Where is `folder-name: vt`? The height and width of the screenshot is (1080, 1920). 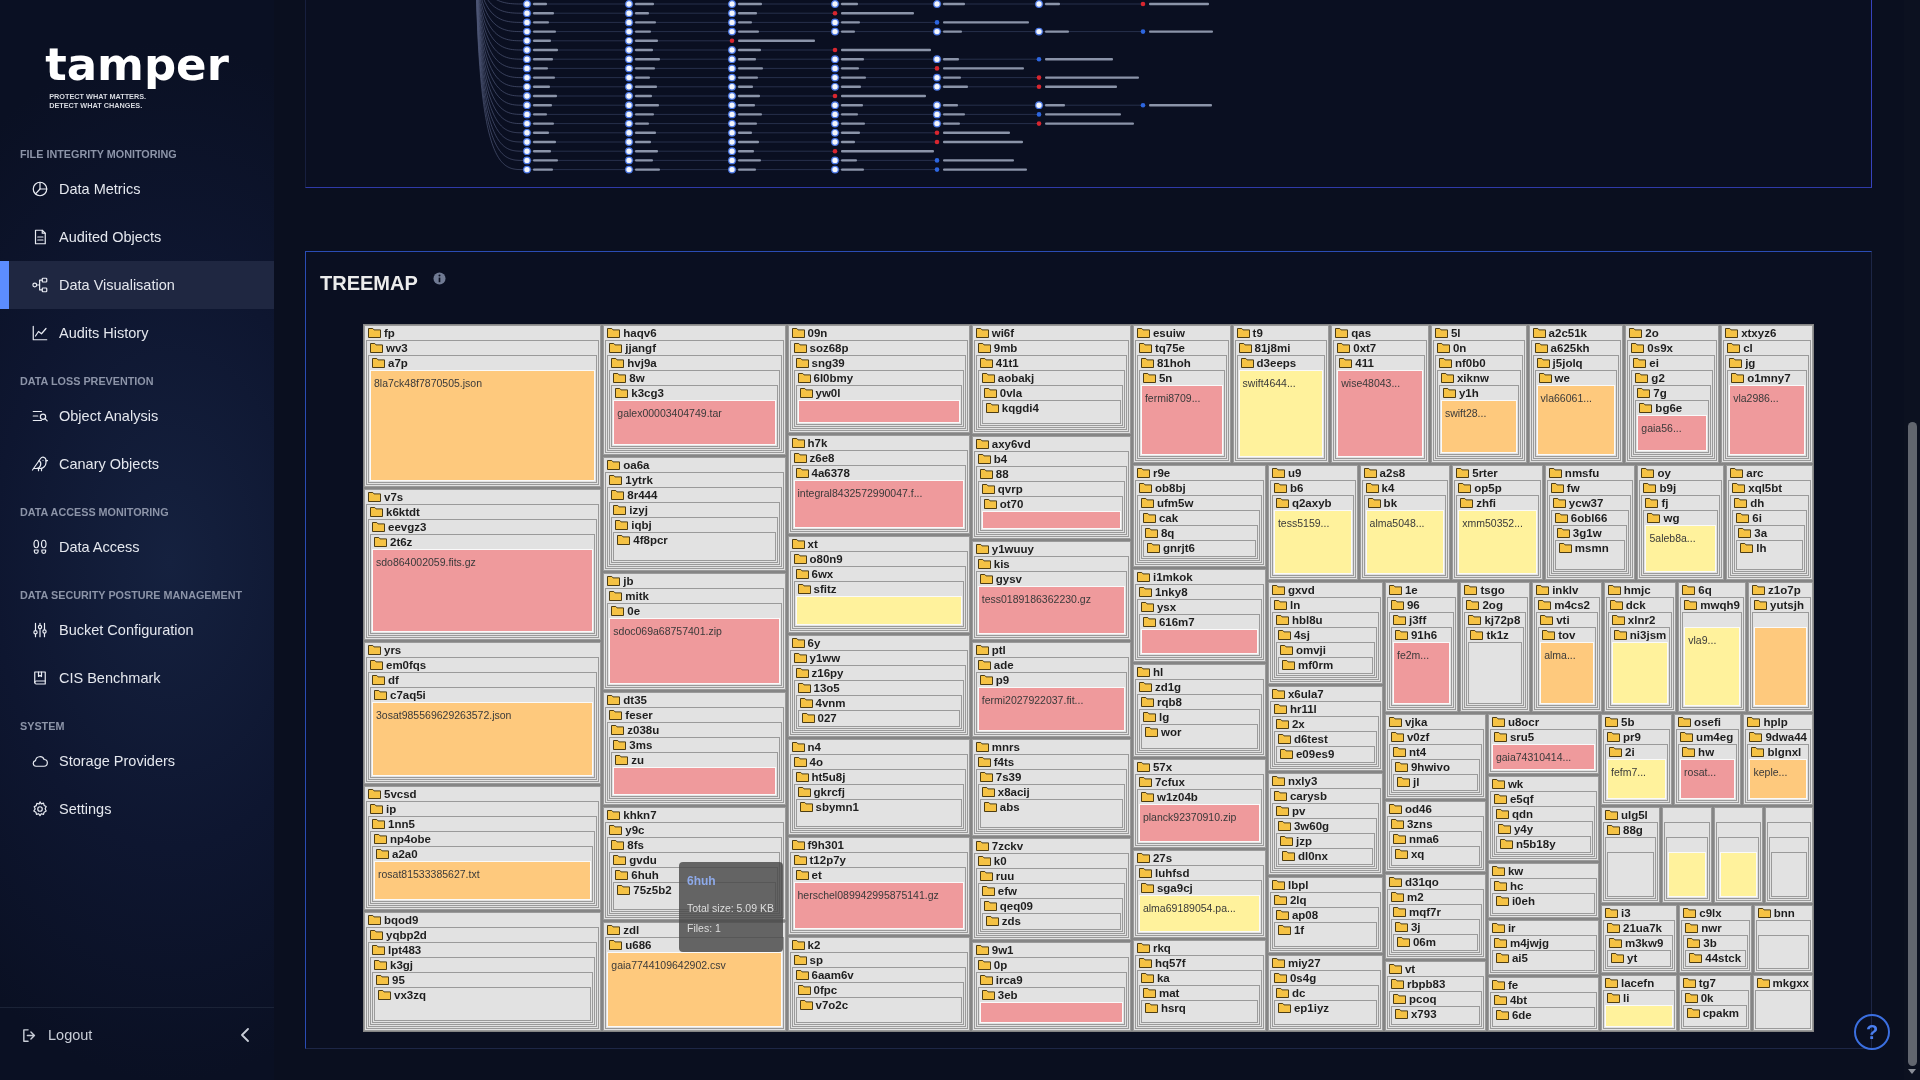
folder-name: vt is located at coordinates (1410, 969).